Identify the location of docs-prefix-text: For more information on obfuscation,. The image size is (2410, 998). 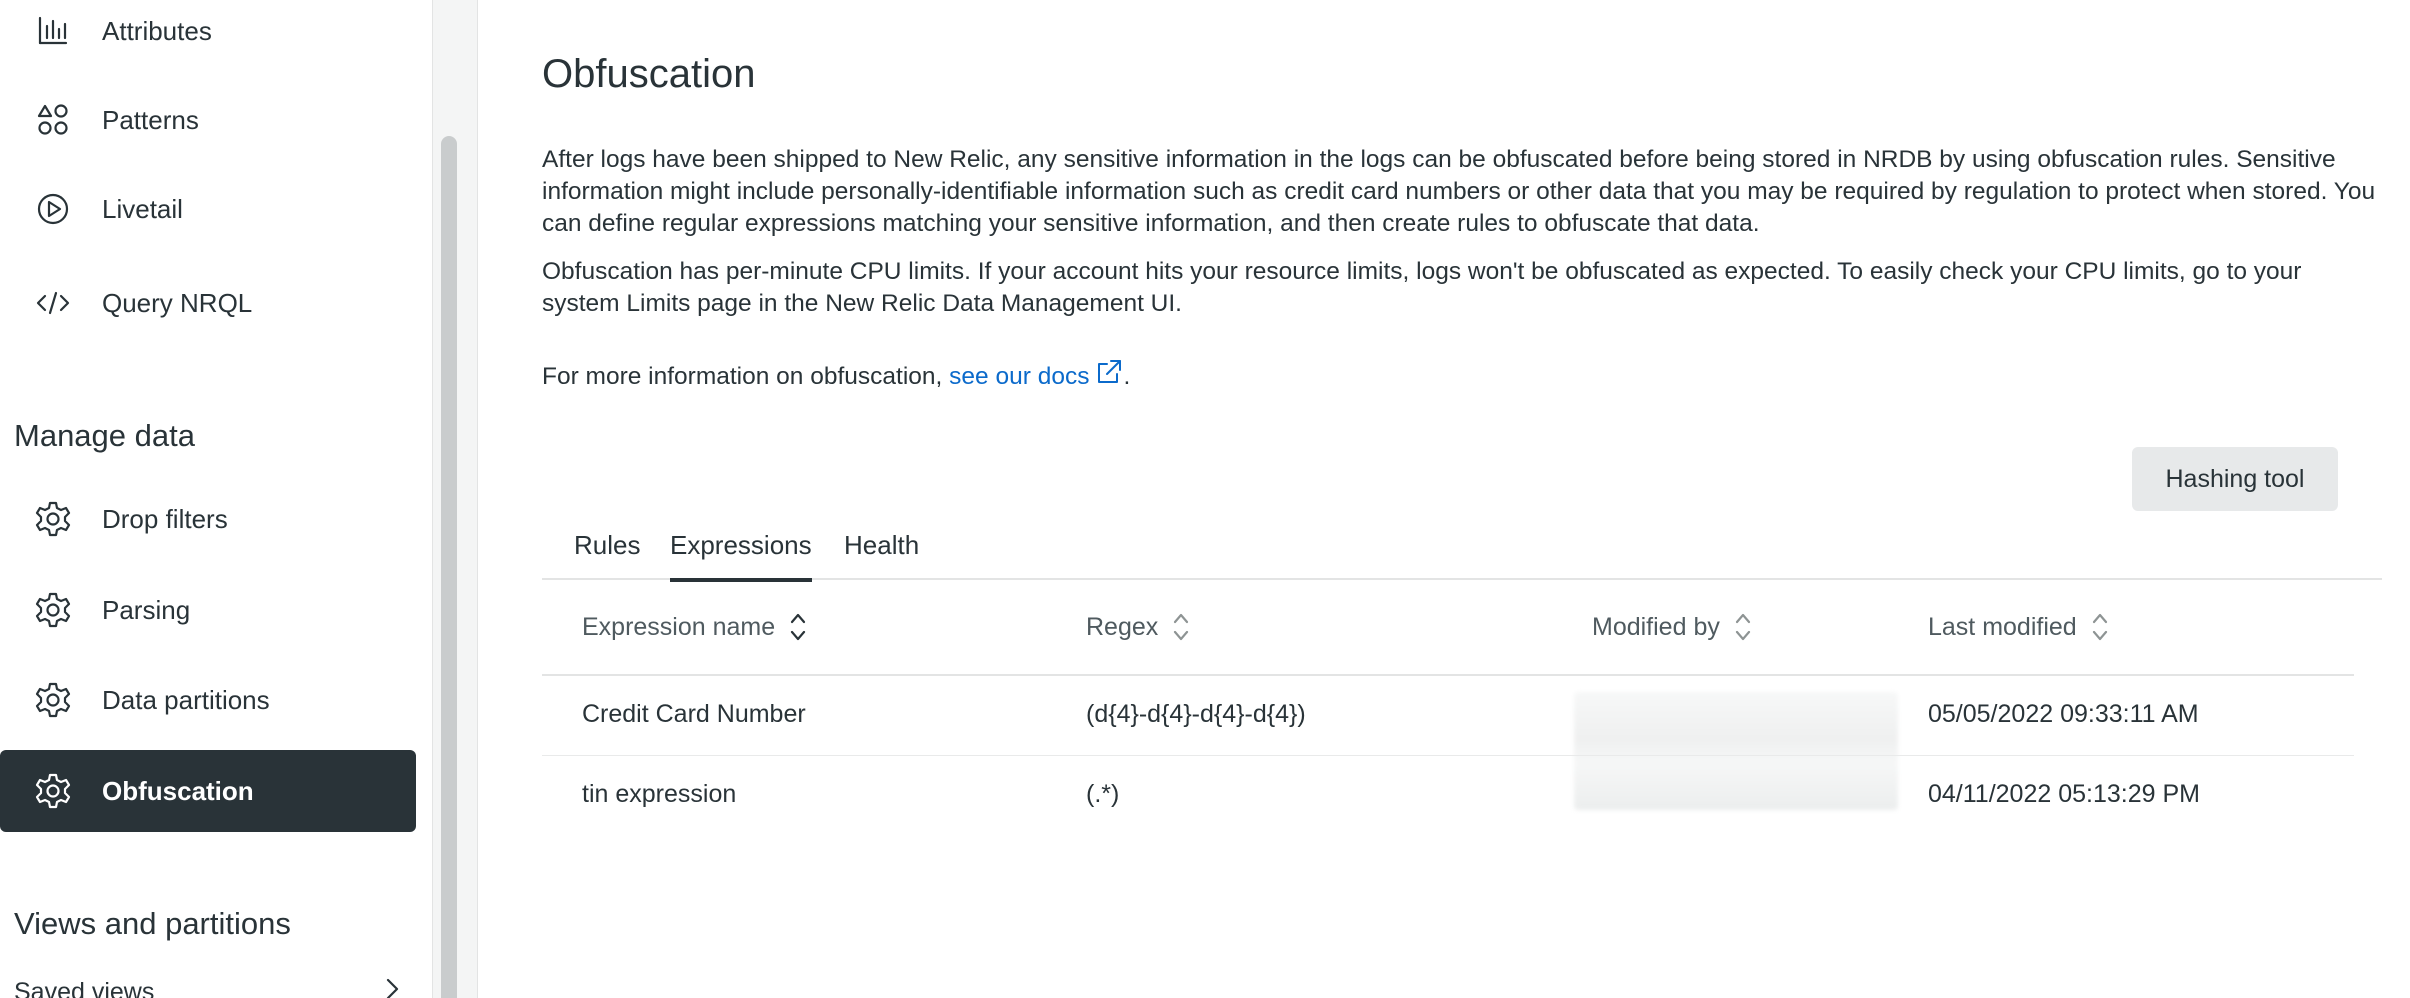
(746, 376).